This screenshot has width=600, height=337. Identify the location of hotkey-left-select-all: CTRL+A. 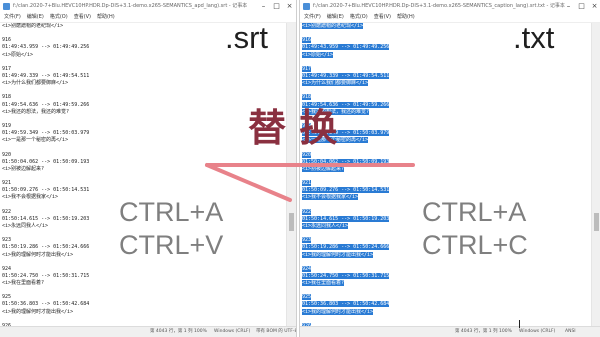
(171, 212).